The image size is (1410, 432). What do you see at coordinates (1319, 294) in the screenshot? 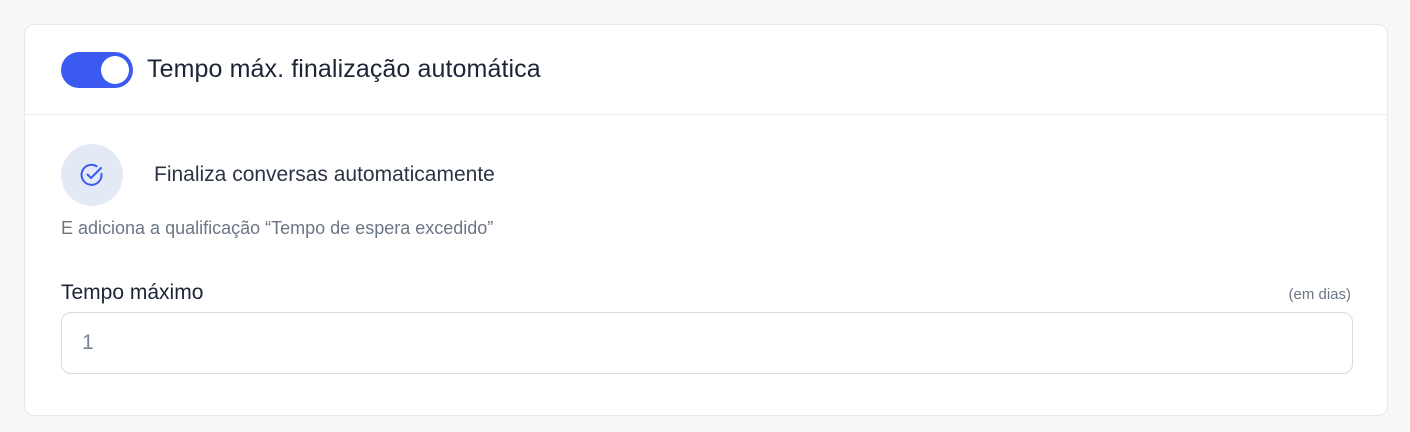
I see `unit-hint: (em dias)` at bounding box center [1319, 294].